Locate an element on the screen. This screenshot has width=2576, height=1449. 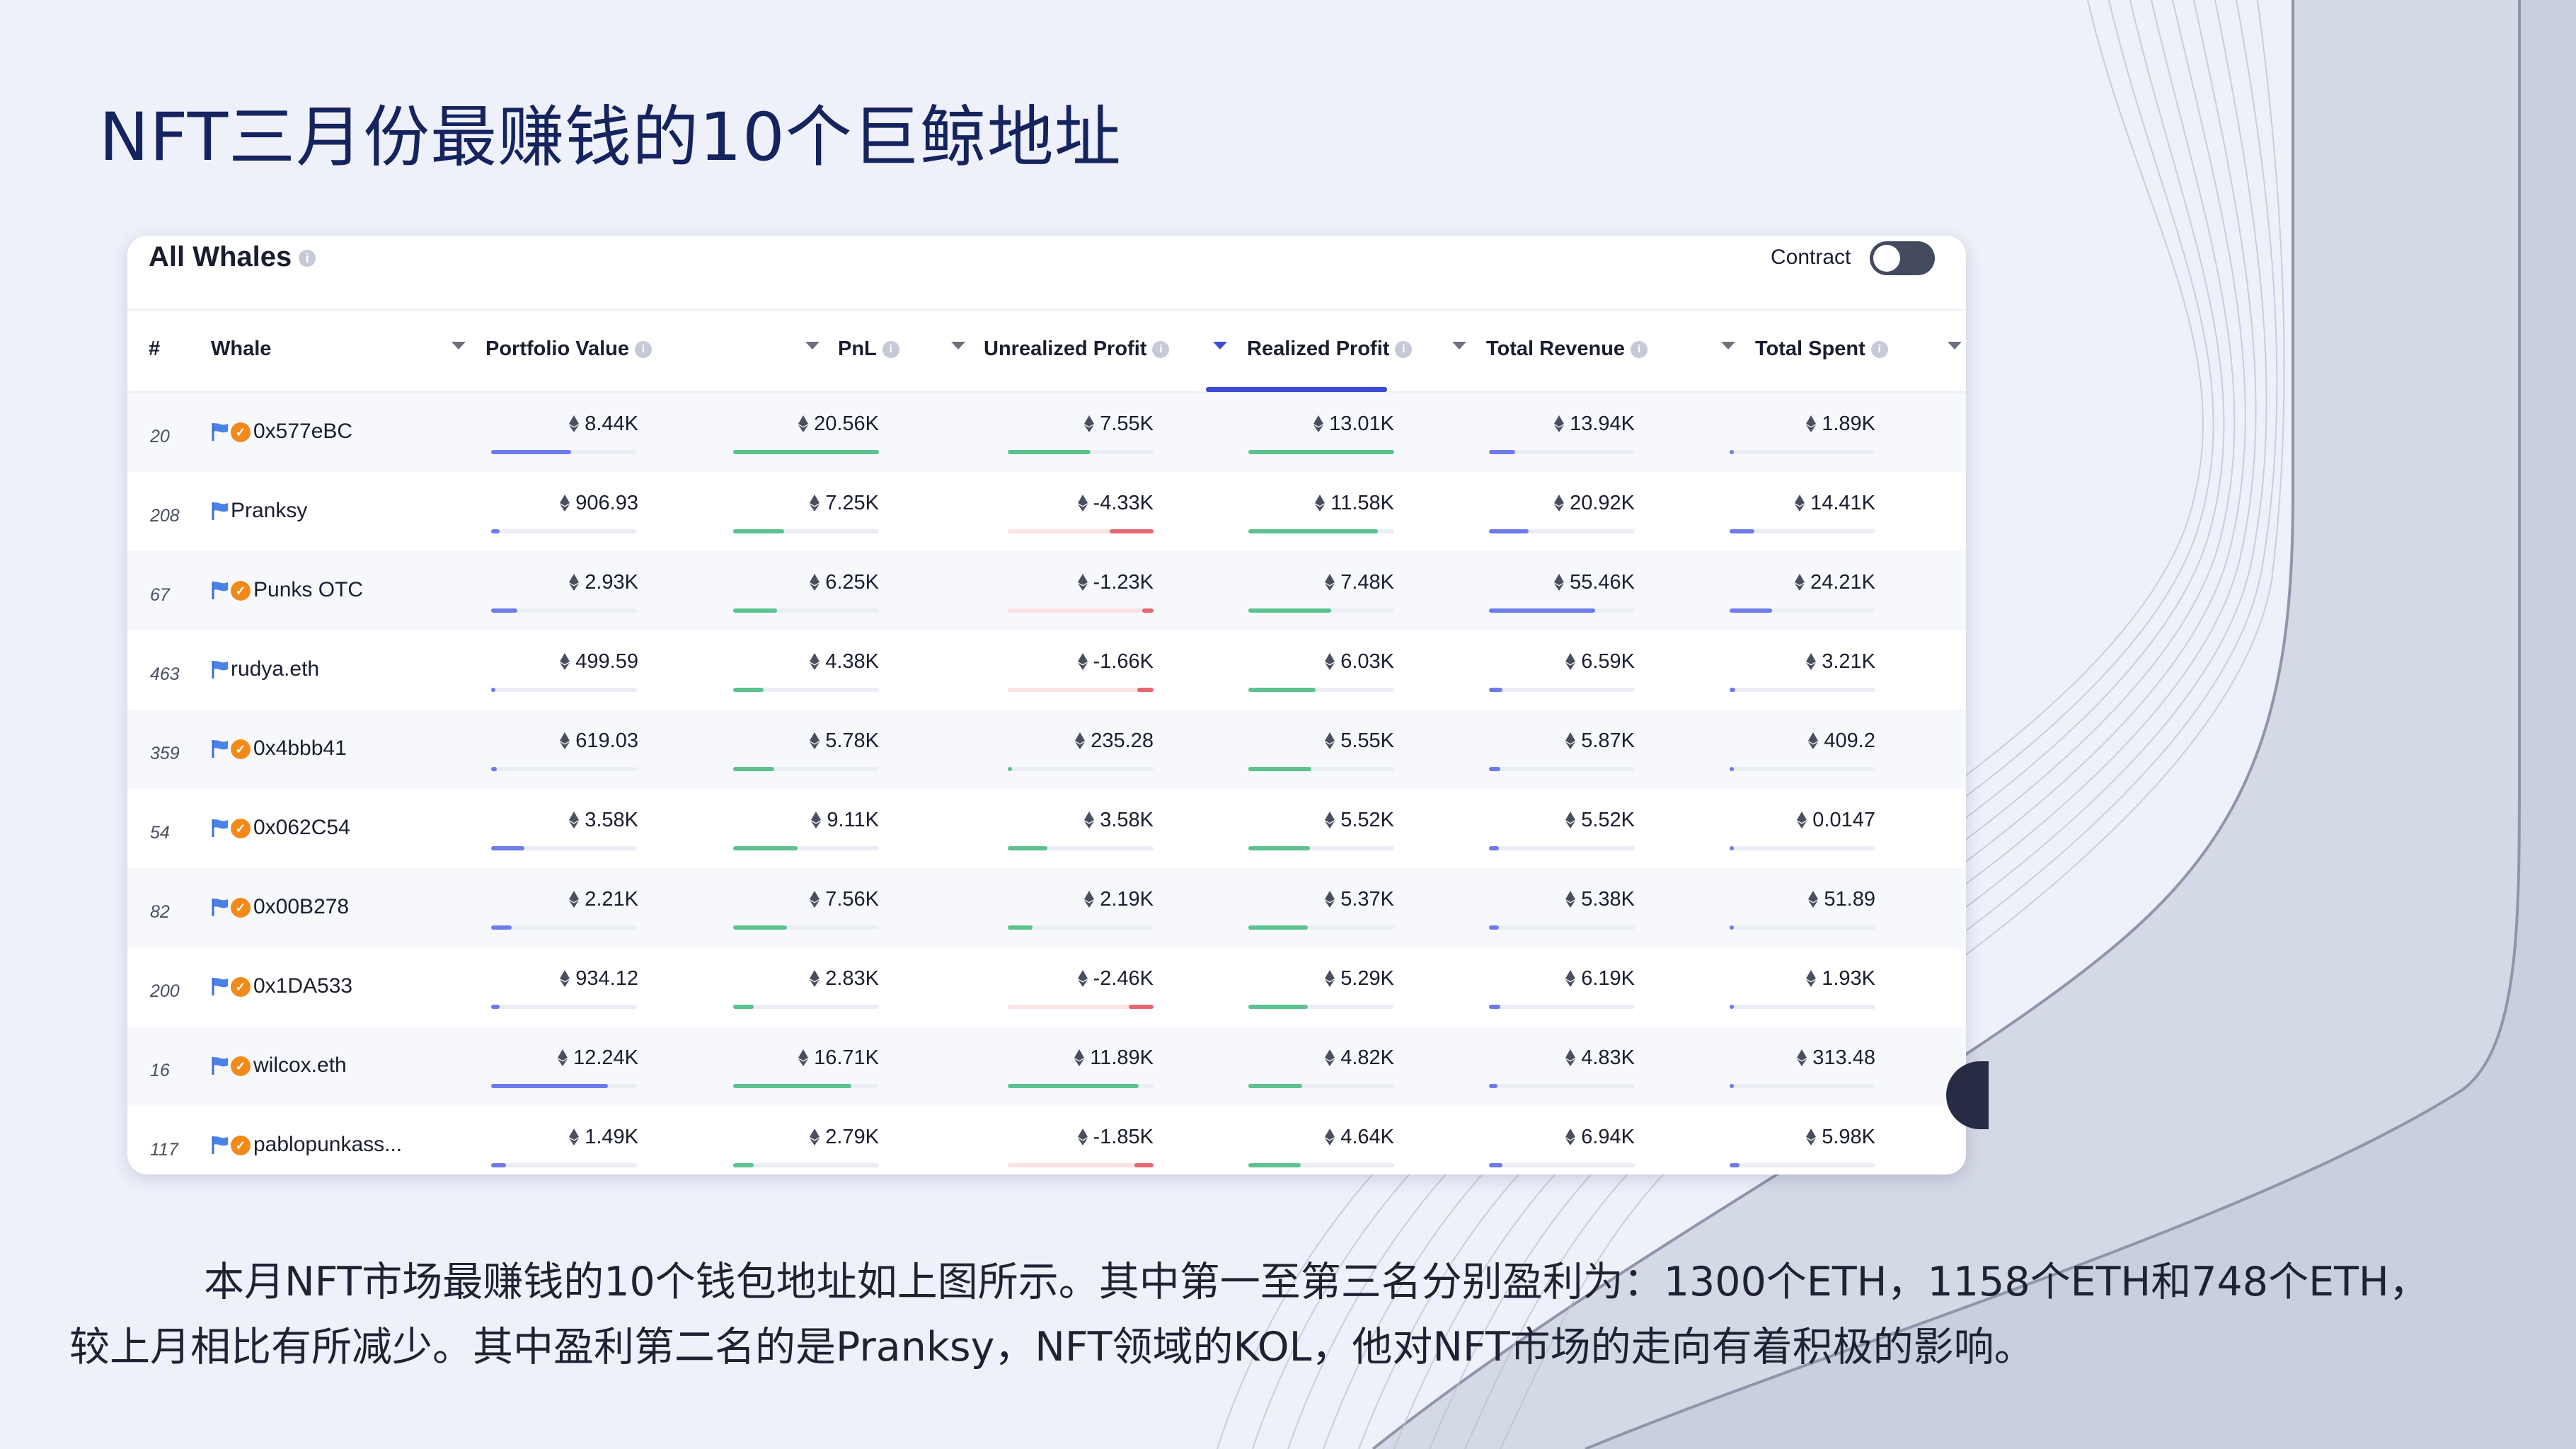
whale-name-link: 0x00B278 is located at coordinates (301, 907).